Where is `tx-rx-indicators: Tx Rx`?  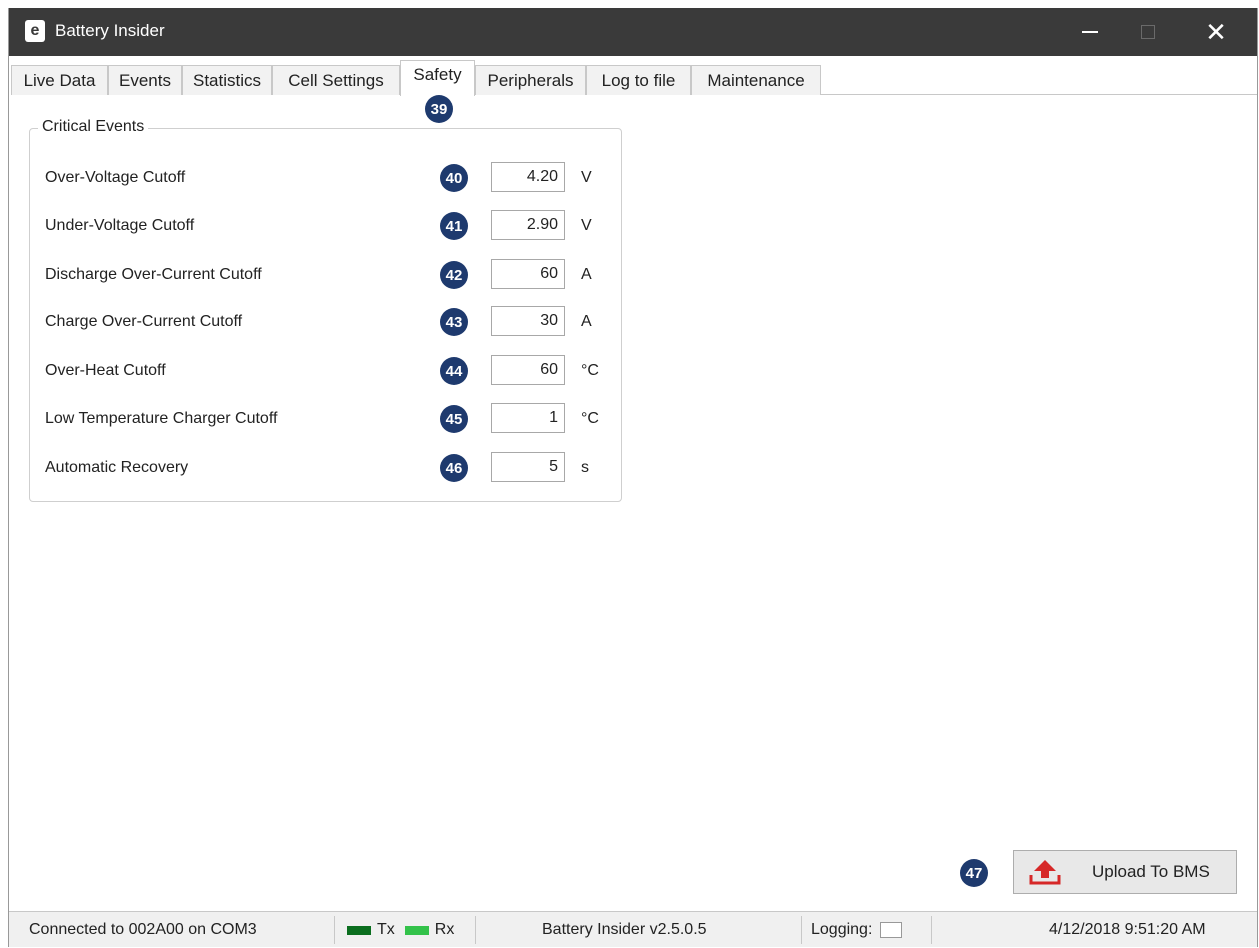 tx-rx-indicators: Tx Rx is located at coordinates (400, 930).